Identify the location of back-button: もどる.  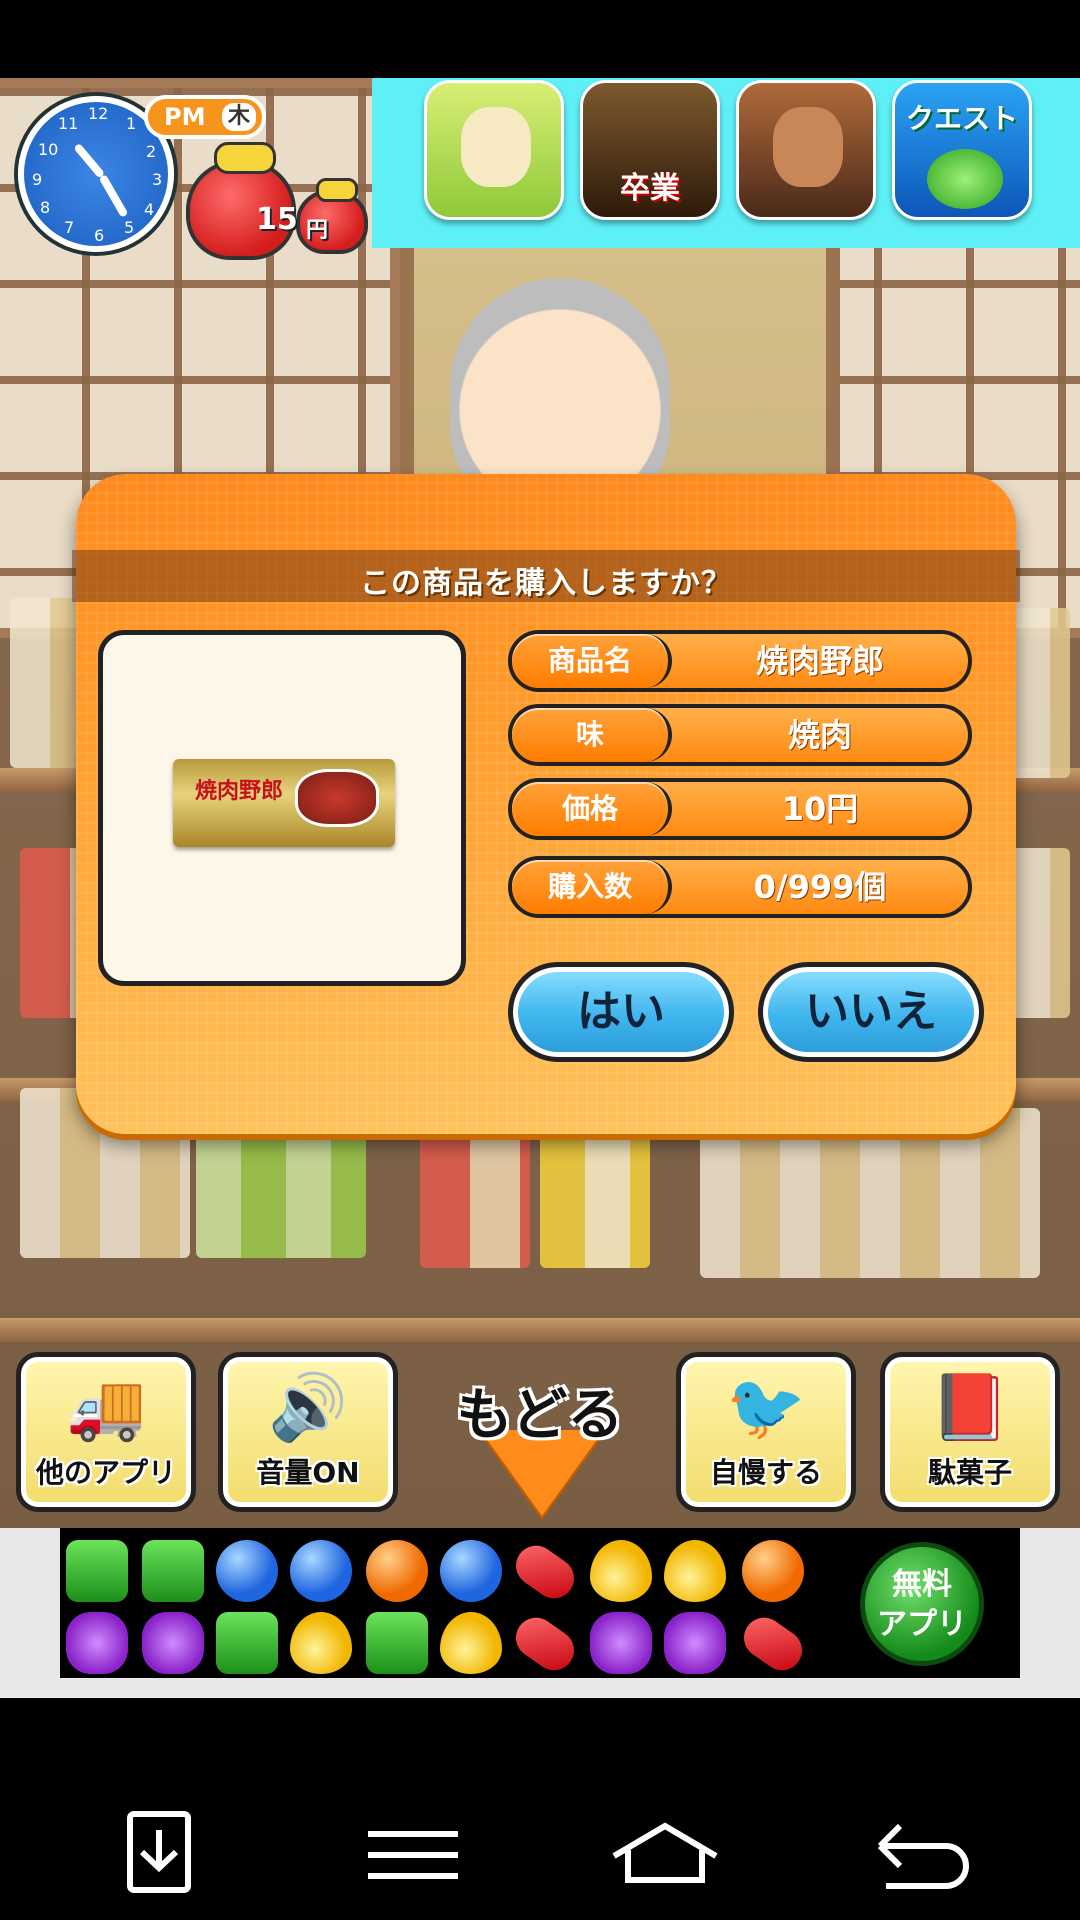
(540, 1440).